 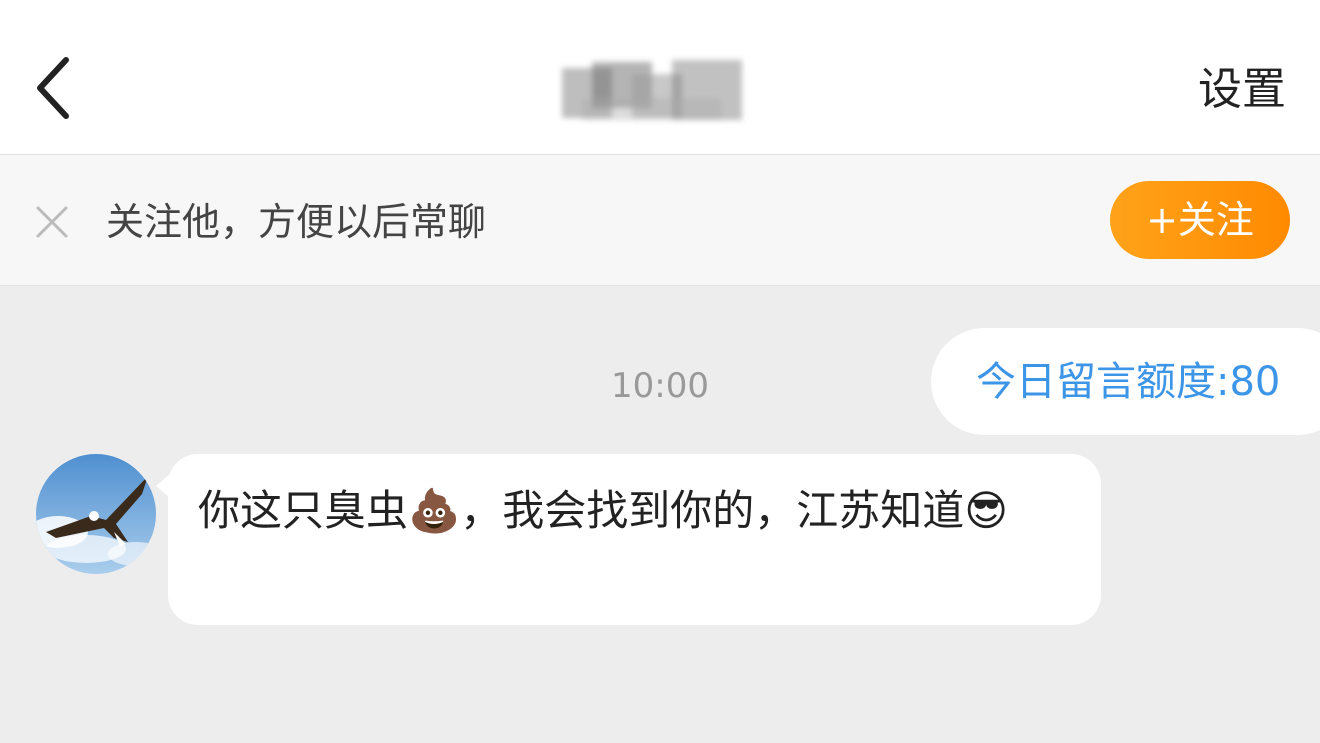 What do you see at coordinates (96, 514) in the screenshot?
I see `avatar` at bounding box center [96, 514].